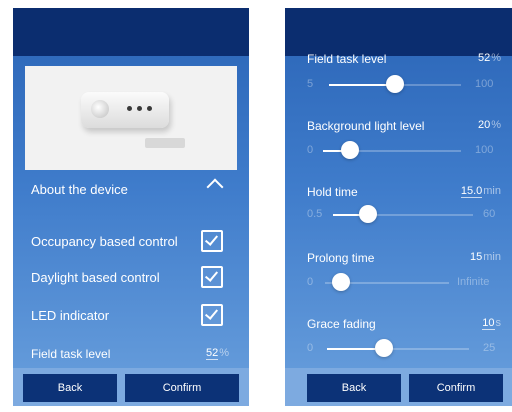 The width and height of the screenshot is (512, 412). Describe the element at coordinates (212, 353) in the screenshot. I see `field-task-value-number: 52` at that location.